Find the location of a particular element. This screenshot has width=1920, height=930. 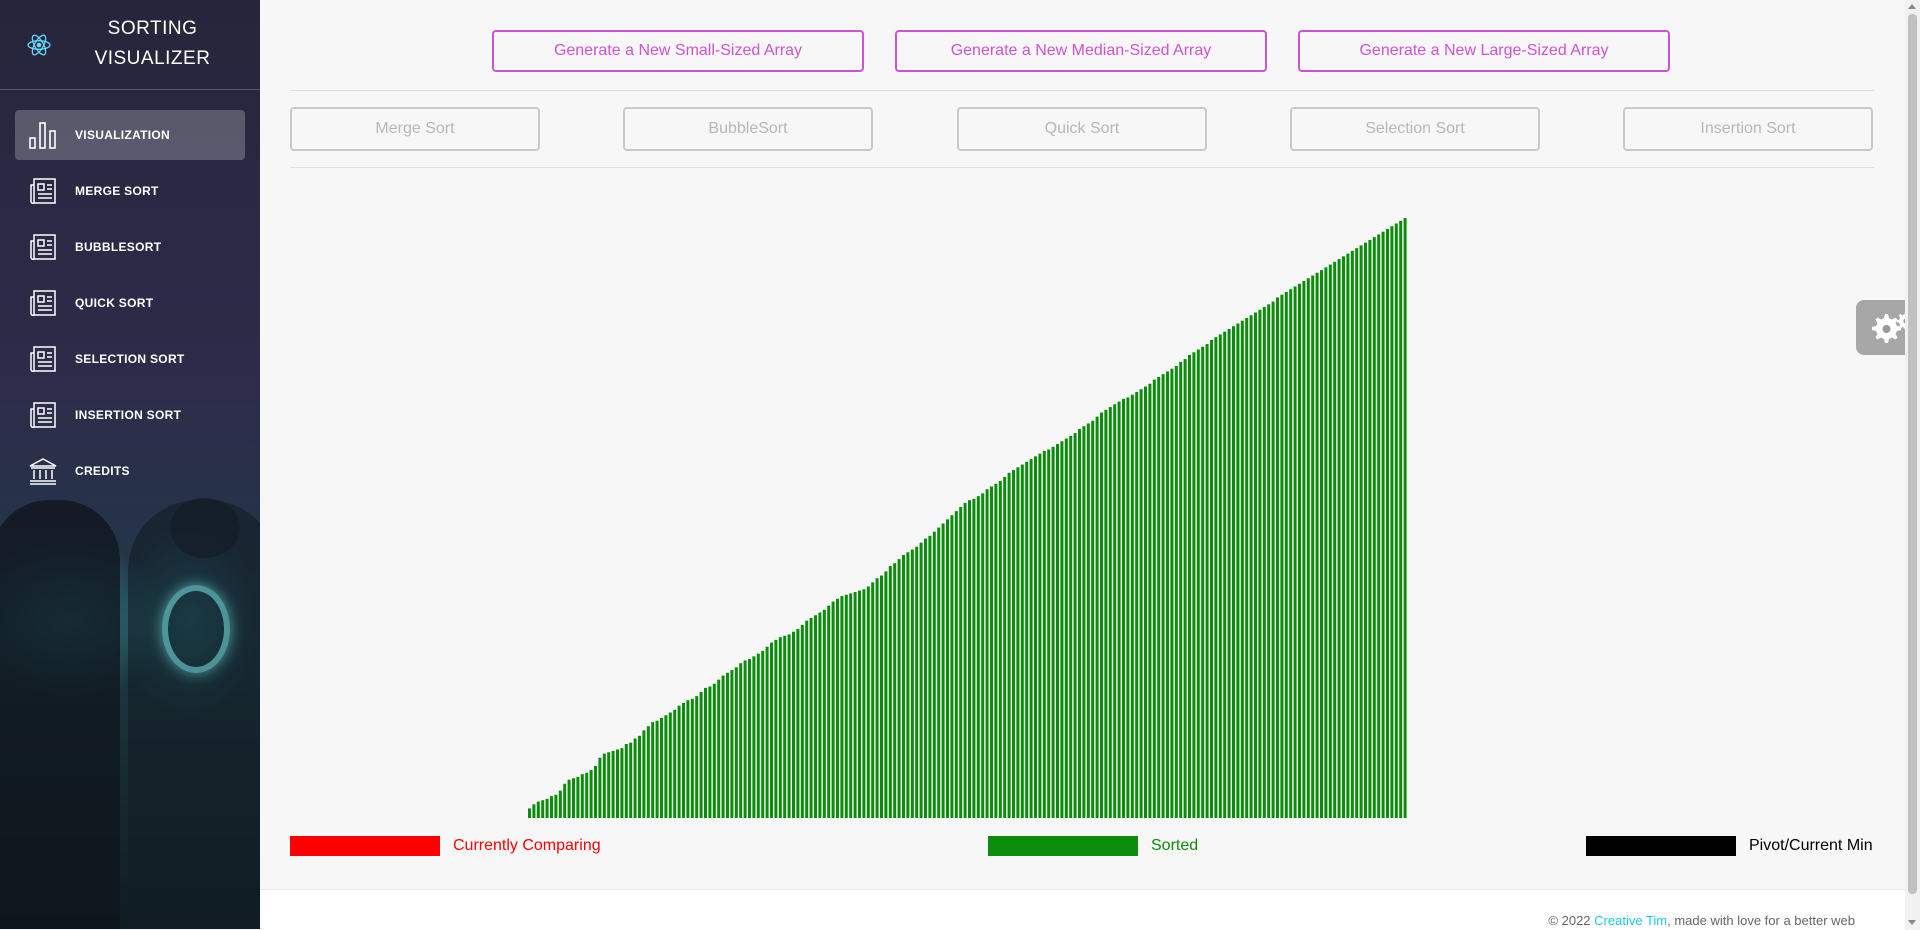

sidebar-item-selection-sort: SELECTION SORT is located at coordinates (130, 359).